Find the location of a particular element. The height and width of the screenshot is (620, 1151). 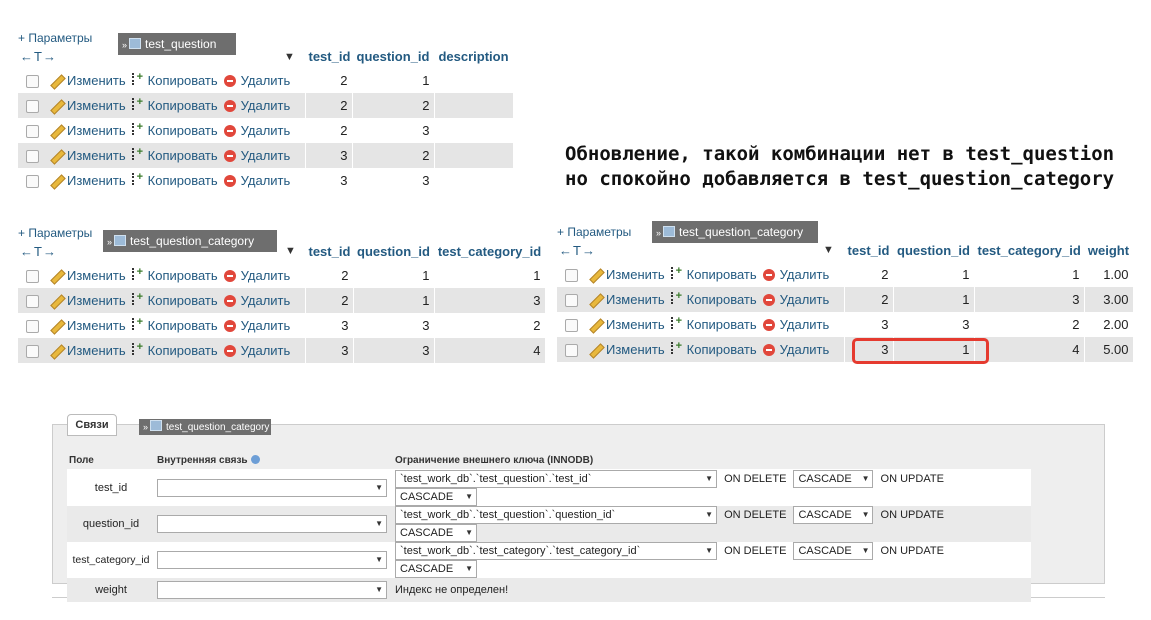

table-cell: 2.00 is located at coordinates (1109, 324).